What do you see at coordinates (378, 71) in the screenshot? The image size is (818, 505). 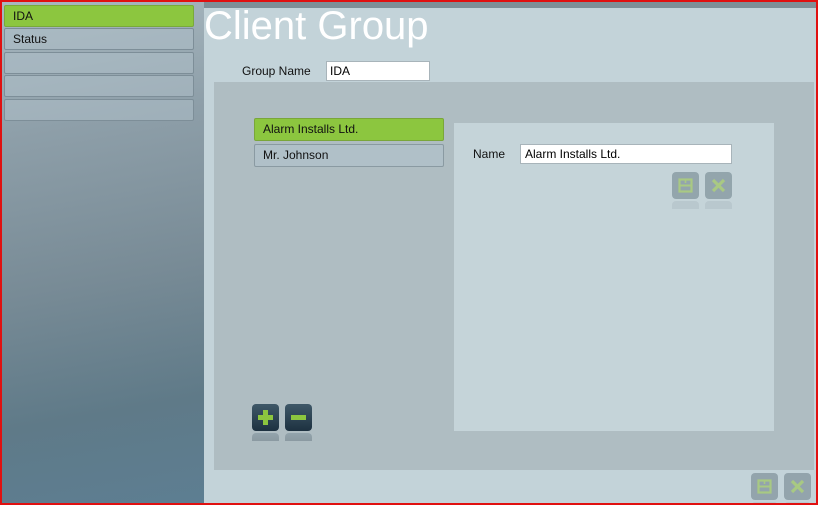 I see `group-name-input` at bounding box center [378, 71].